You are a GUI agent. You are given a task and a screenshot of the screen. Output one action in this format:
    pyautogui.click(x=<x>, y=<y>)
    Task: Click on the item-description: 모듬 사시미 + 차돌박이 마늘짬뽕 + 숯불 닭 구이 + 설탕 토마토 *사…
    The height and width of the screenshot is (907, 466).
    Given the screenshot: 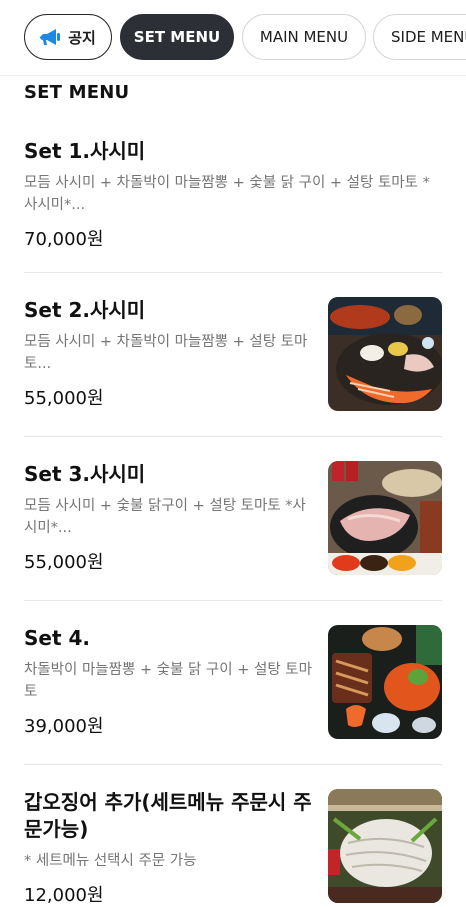 What is the action you would take?
    pyautogui.click(x=227, y=194)
    